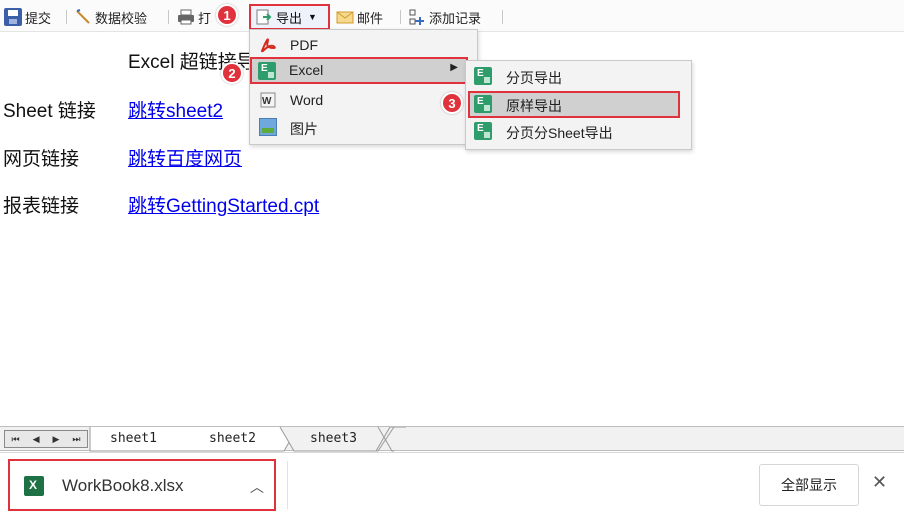 This screenshot has height=515, width=904. What do you see at coordinates (49, 111) in the screenshot?
I see `row-label: Sheet 链接` at bounding box center [49, 111].